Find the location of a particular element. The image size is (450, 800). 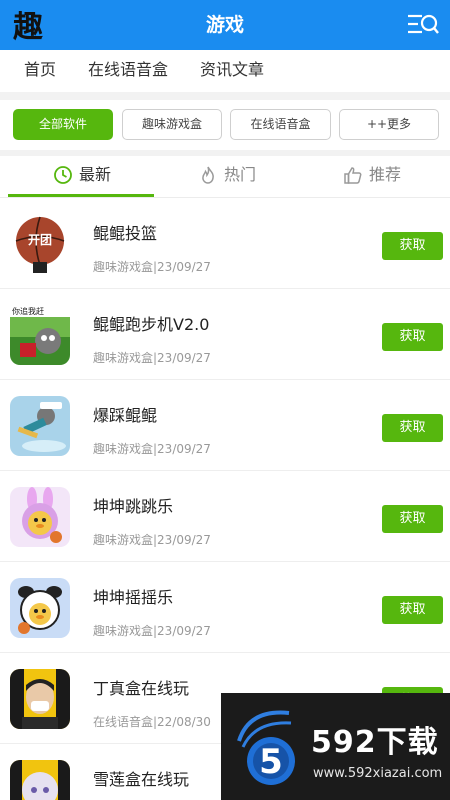

nav-articles: 资讯文章 is located at coordinates (232, 71).